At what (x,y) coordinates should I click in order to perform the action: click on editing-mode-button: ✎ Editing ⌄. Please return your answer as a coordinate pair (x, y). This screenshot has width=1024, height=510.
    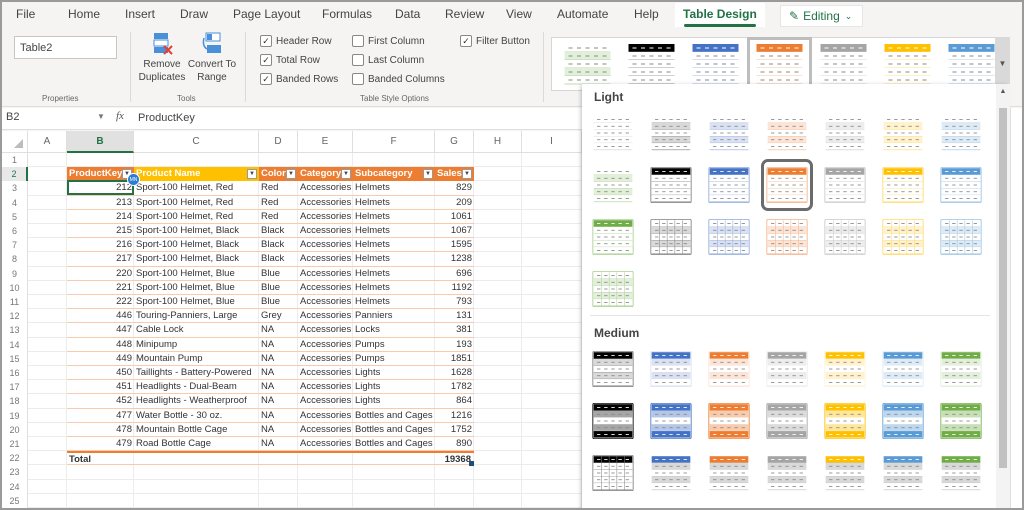
    Looking at the image, I should click on (821, 16).